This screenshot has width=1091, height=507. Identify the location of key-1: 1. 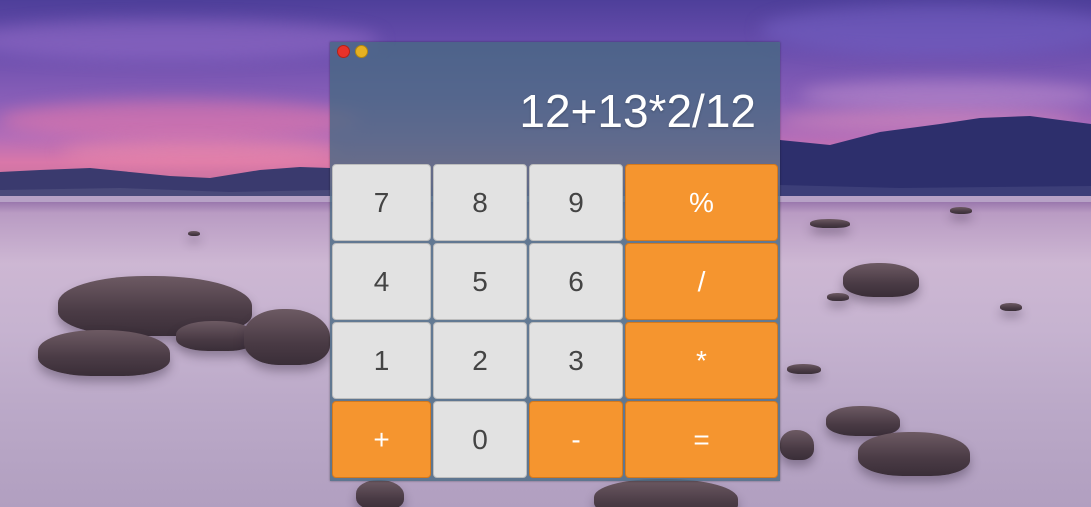
(381, 360).